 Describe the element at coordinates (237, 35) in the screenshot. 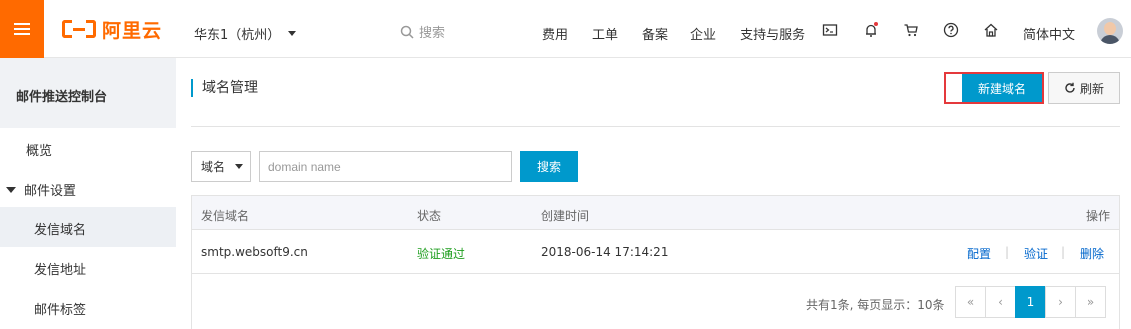

I see `region-label: 华东1（杭州）` at that location.